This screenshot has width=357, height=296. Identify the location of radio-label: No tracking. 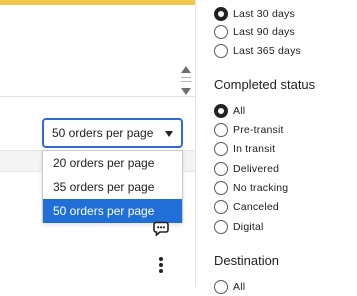
(261, 188).